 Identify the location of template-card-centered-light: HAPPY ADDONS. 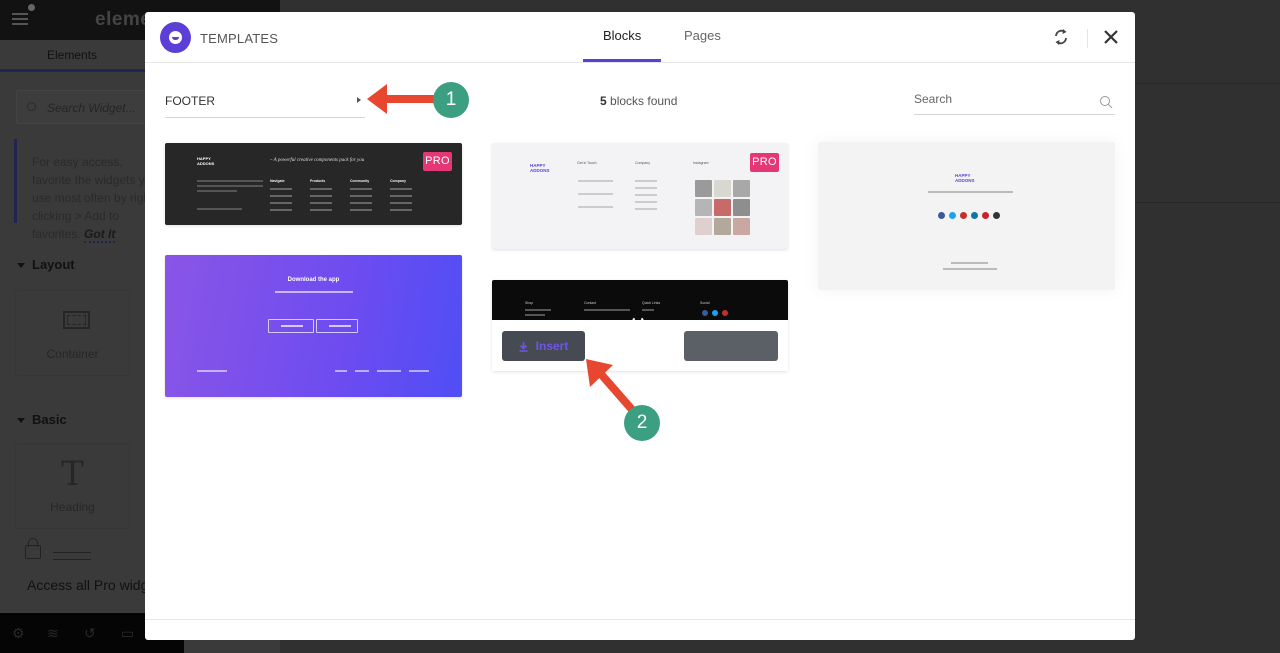
(966, 216).